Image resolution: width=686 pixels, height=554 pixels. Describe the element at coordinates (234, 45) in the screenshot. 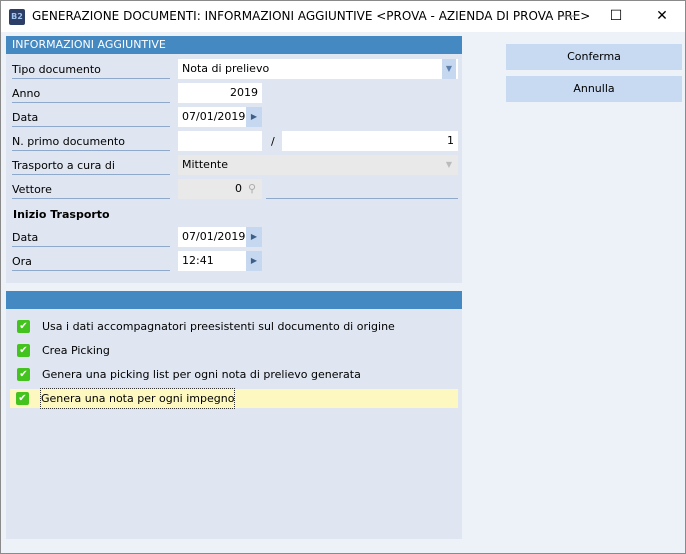

I see `panel-header: INFORMAZIONI AGGIUNTIVE` at that location.